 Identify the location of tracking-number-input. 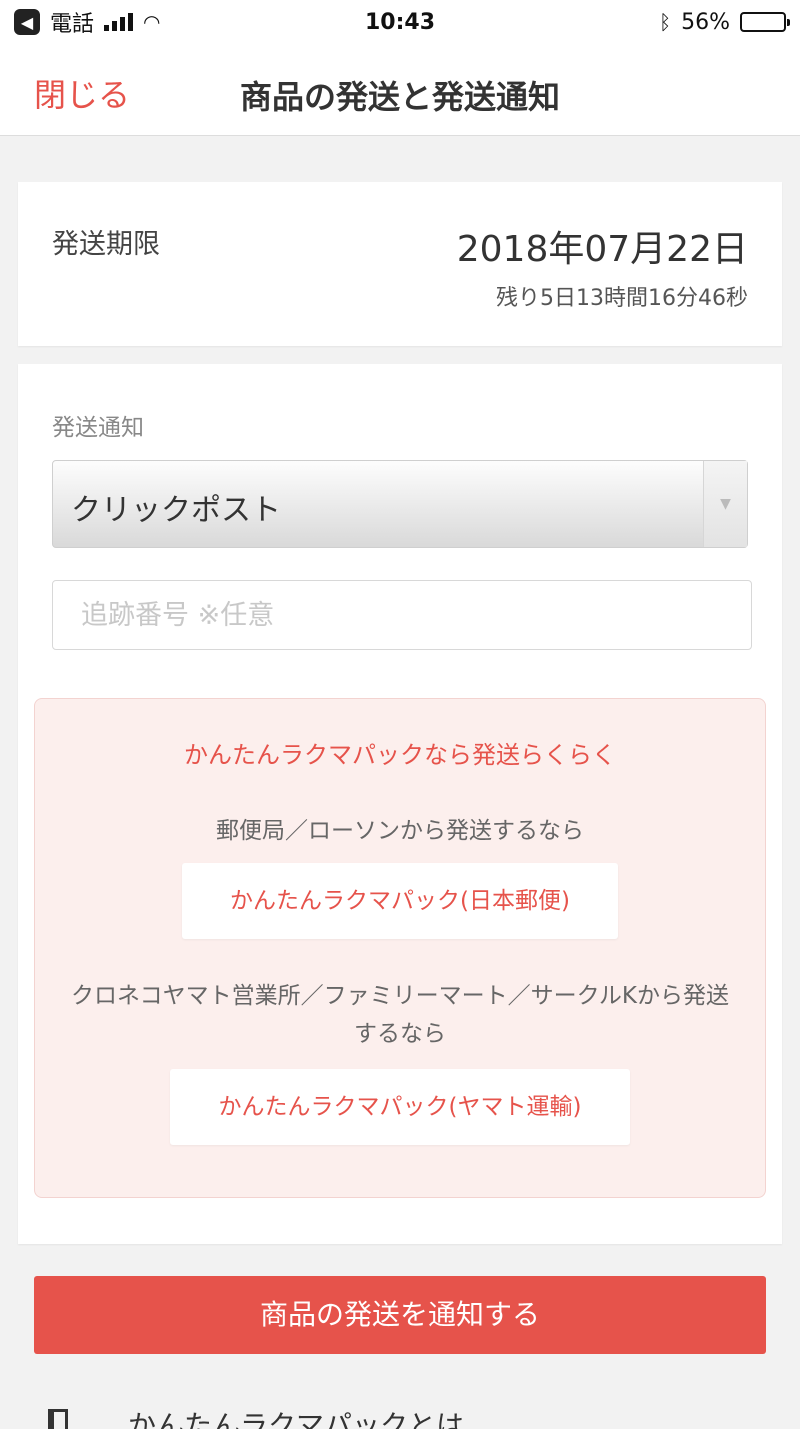
(402, 615).